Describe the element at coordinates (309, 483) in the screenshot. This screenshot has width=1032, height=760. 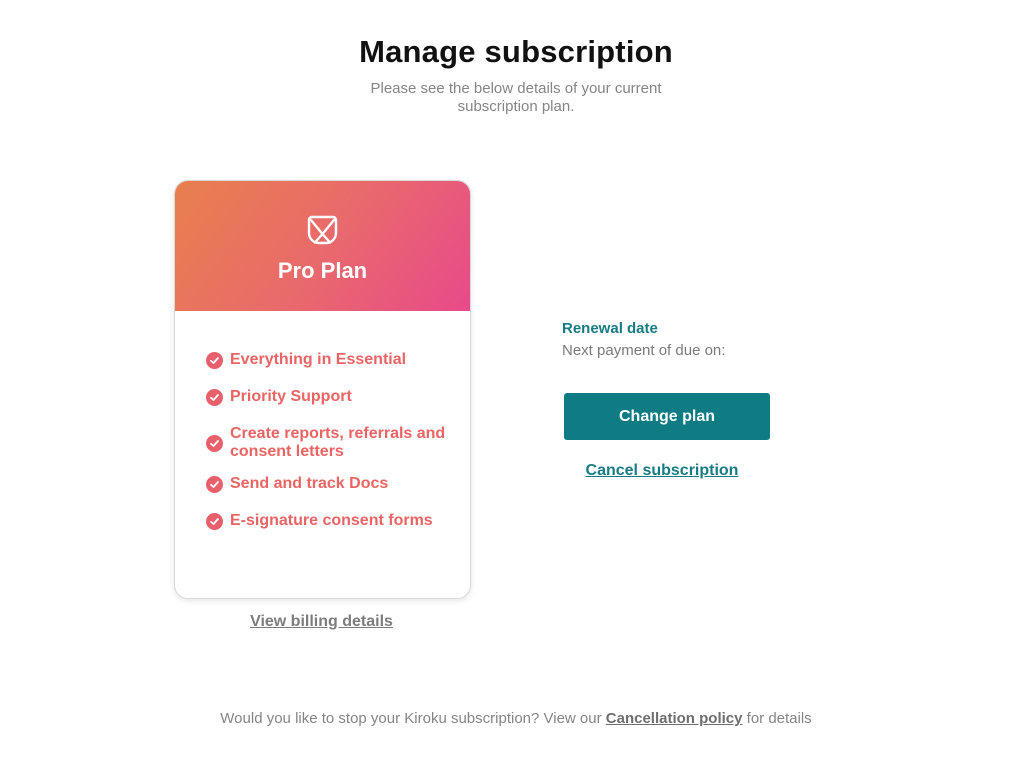
I see `feature-label: Send and track Docs` at that location.